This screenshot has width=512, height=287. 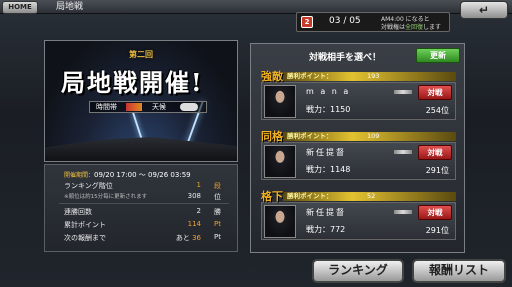 I want to click on next-reward-unit: Pt, so click(x=217, y=237).